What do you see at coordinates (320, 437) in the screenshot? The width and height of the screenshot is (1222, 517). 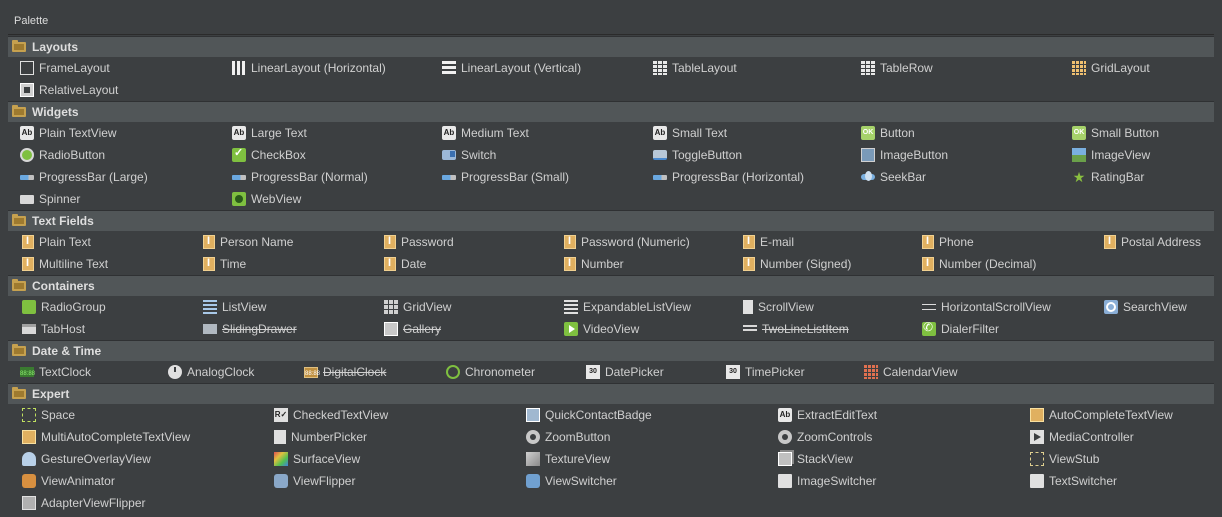 I see `palette-item-numberpicker: NumberPicker` at bounding box center [320, 437].